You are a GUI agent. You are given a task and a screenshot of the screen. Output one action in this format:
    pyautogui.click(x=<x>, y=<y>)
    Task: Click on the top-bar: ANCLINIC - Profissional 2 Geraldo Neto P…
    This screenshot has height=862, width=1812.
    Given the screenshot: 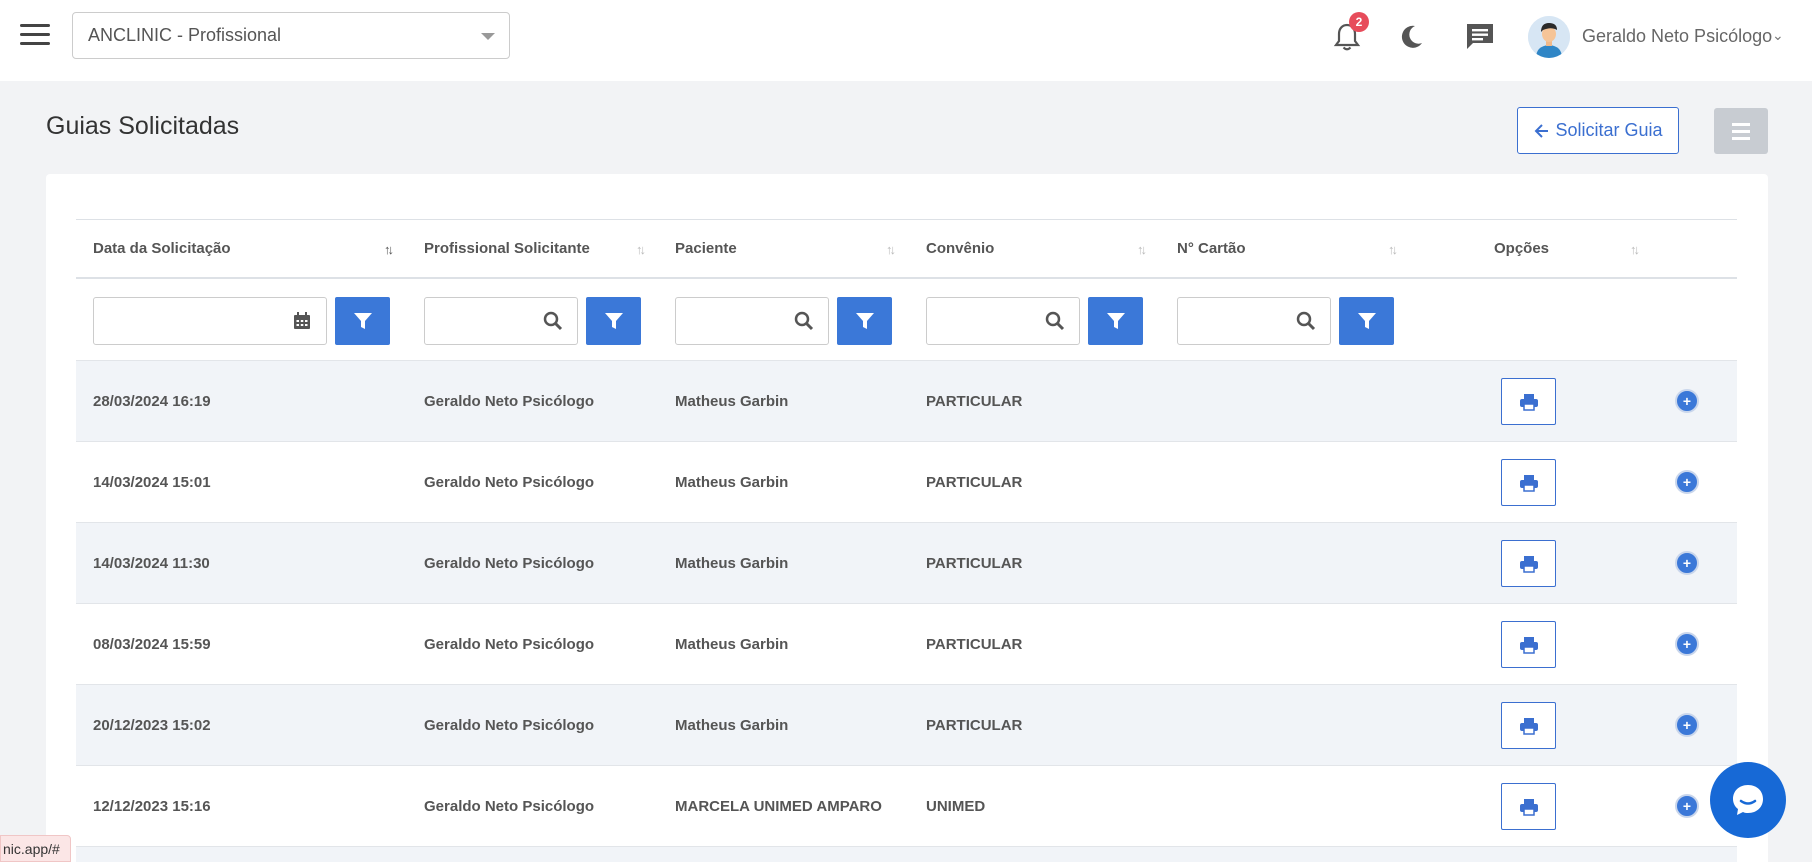 What is the action you would take?
    pyautogui.click(x=906, y=40)
    